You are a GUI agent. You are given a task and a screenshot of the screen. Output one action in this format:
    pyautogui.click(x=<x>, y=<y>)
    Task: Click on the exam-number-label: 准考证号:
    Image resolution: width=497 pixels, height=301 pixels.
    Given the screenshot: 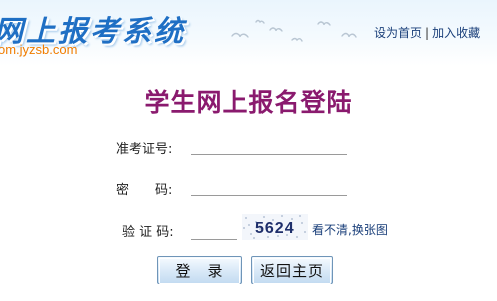 What is the action you would take?
    pyautogui.click(x=144, y=149)
    